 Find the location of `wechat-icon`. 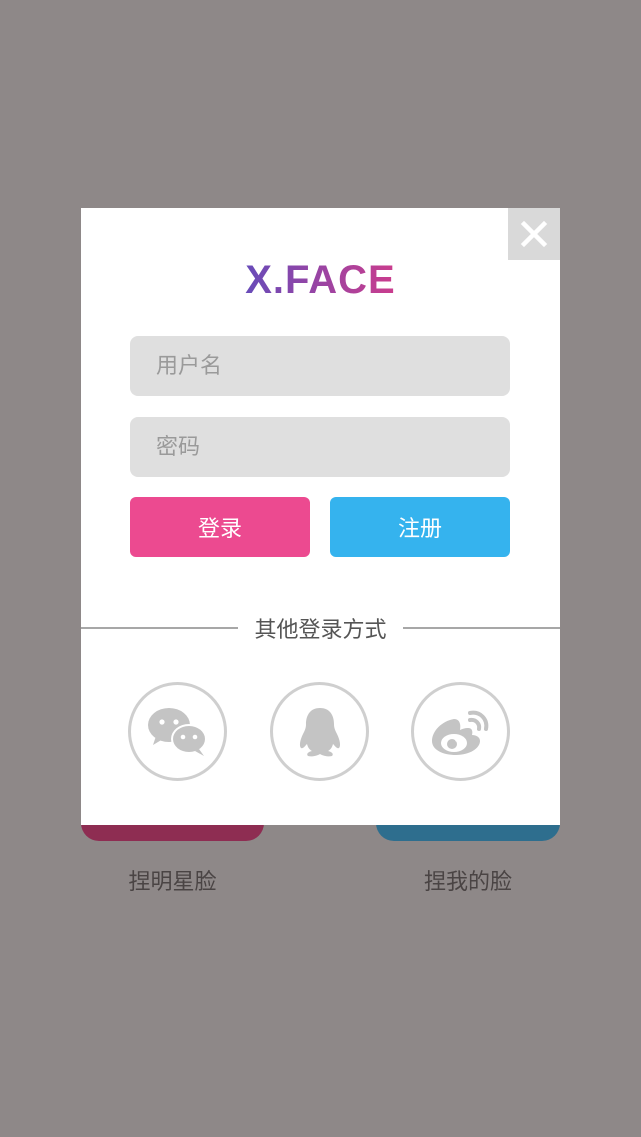

wechat-icon is located at coordinates (177, 731).